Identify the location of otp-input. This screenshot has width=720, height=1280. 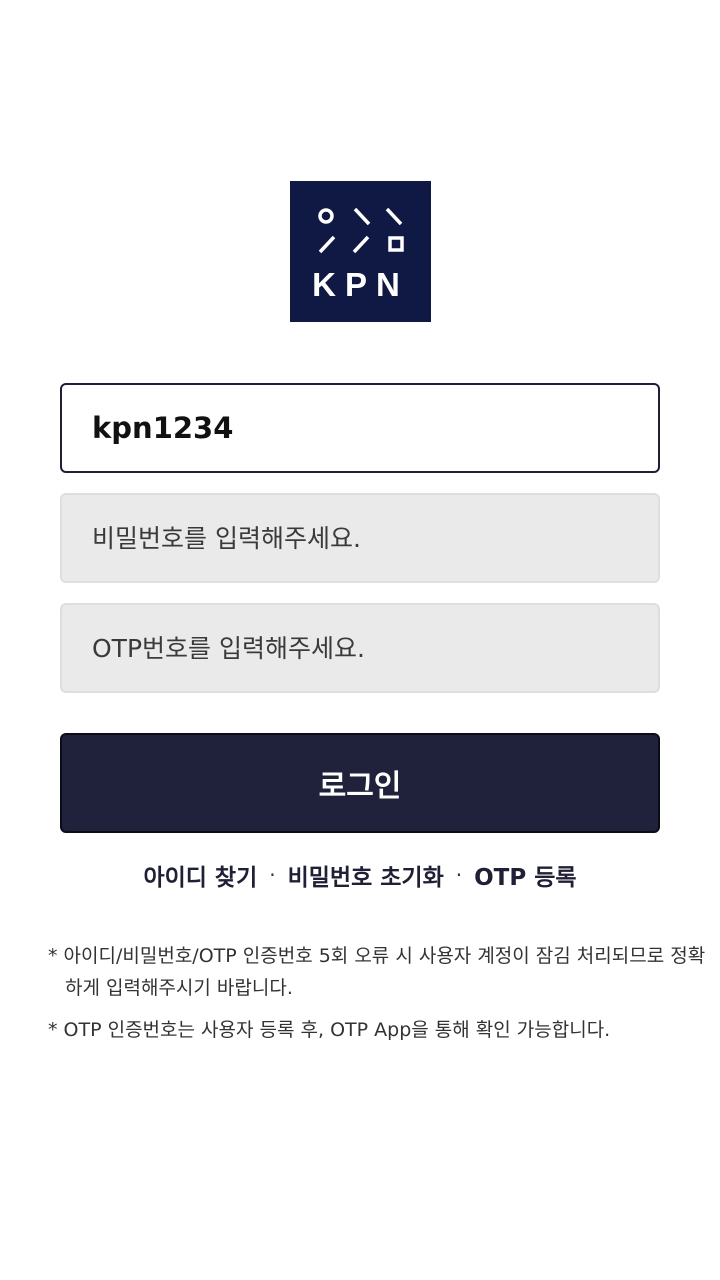
(360, 648).